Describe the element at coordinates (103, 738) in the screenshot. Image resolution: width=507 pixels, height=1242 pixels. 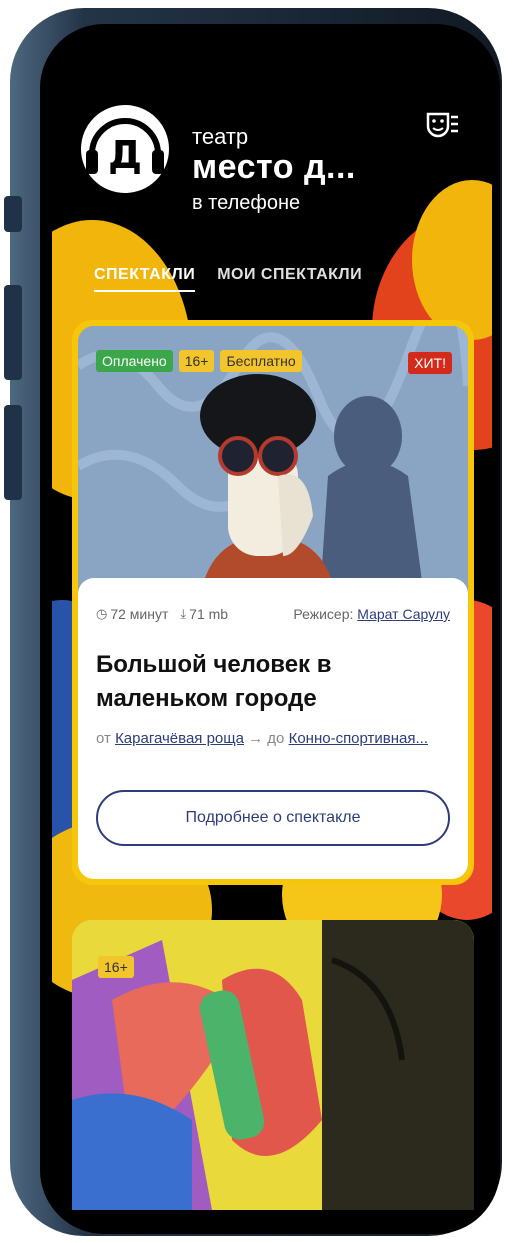
I see `route-from-label: от` at that location.